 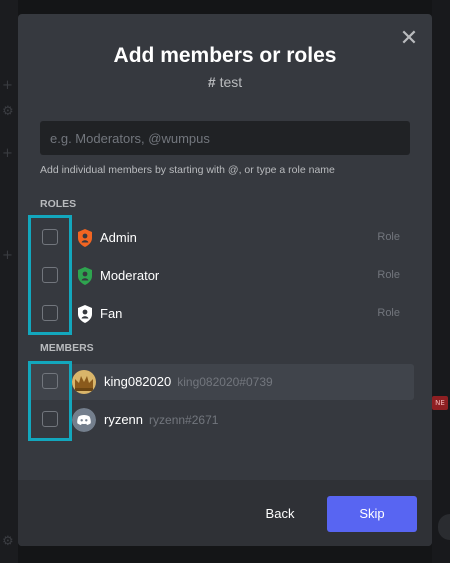 I want to click on roles-section-label: ROLES, so click(x=58, y=204).